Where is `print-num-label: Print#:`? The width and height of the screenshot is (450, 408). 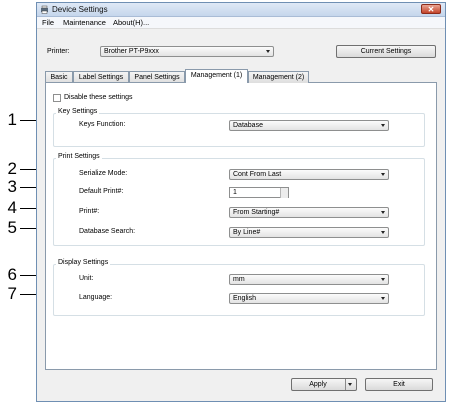 print-num-label: Print#: is located at coordinates (89, 211).